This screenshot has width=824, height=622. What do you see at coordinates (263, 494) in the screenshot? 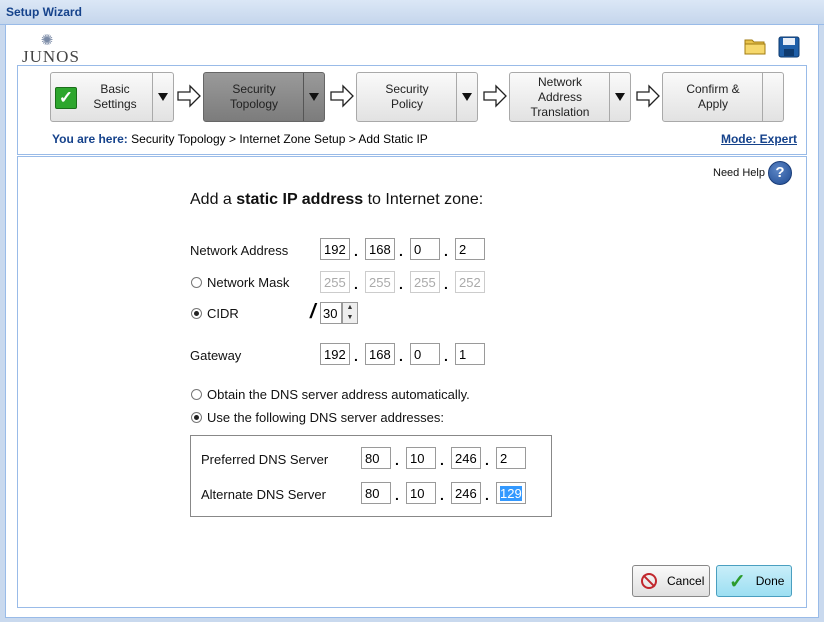
I see `alternate-dns-label: Alternate DNS Server` at bounding box center [263, 494].